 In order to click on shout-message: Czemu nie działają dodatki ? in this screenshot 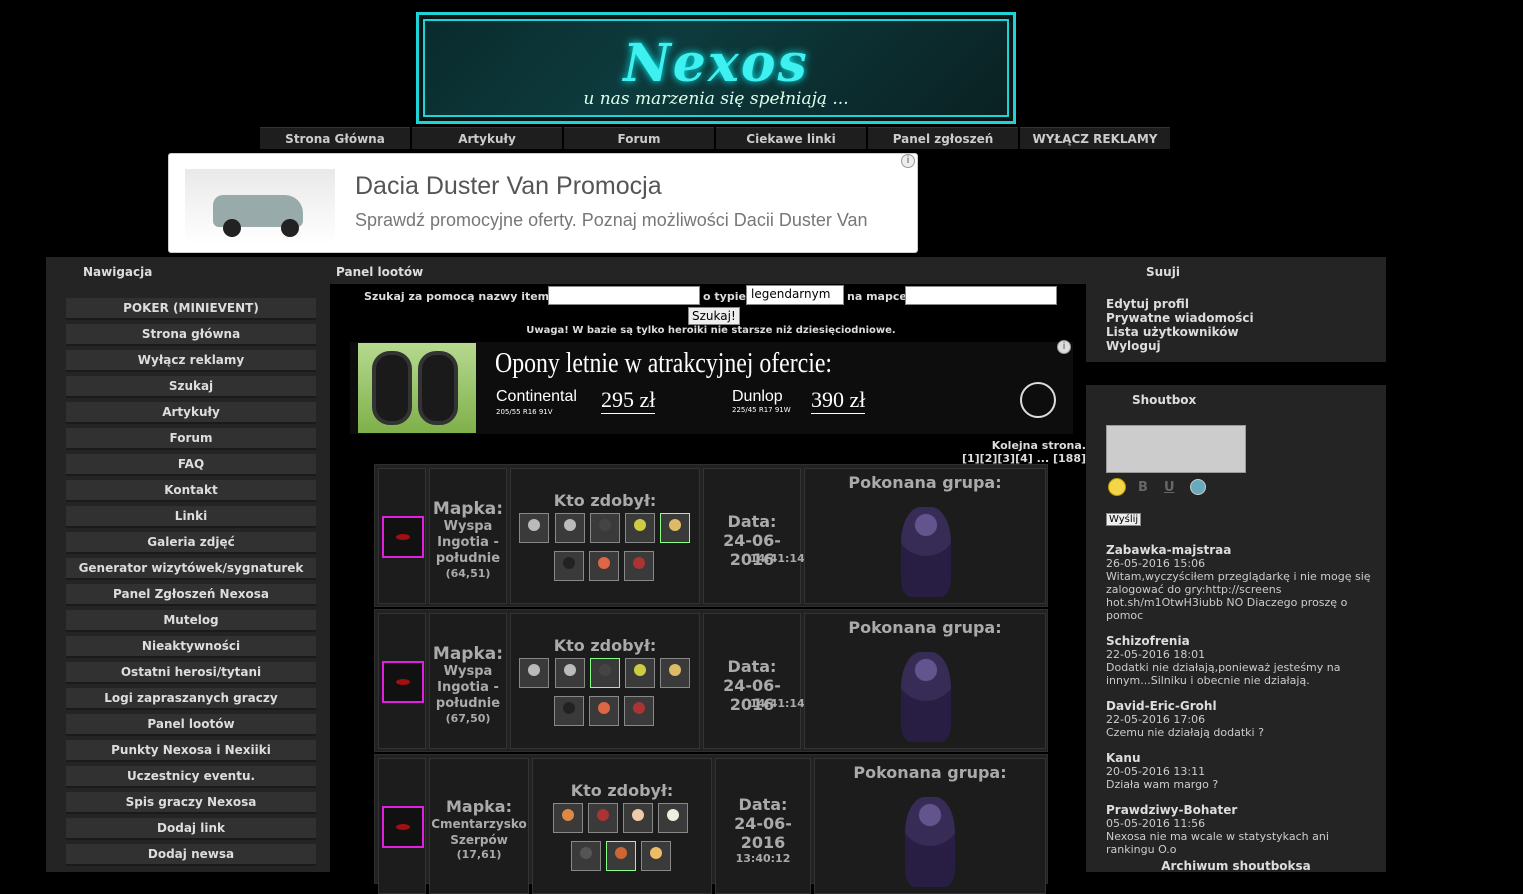, I will do `click(1185, 732)`.